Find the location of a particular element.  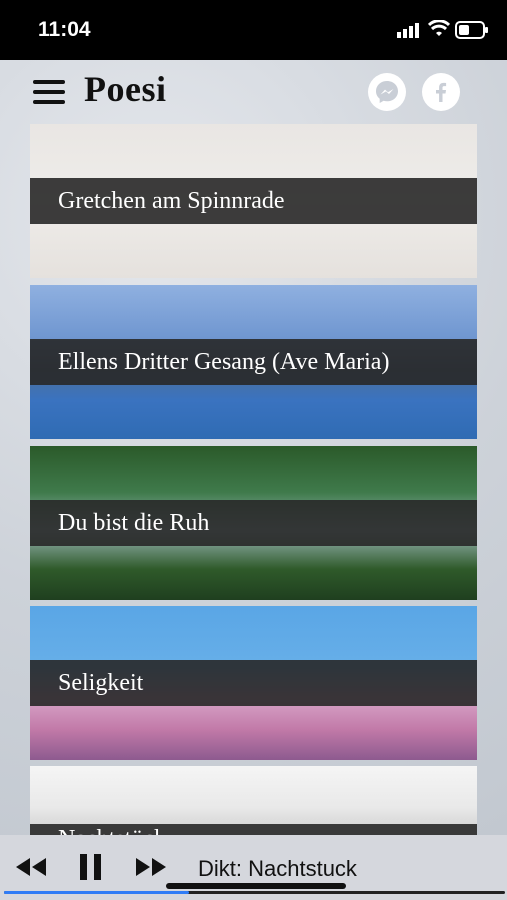

messenger-icon is located at coordinates (387, 92).